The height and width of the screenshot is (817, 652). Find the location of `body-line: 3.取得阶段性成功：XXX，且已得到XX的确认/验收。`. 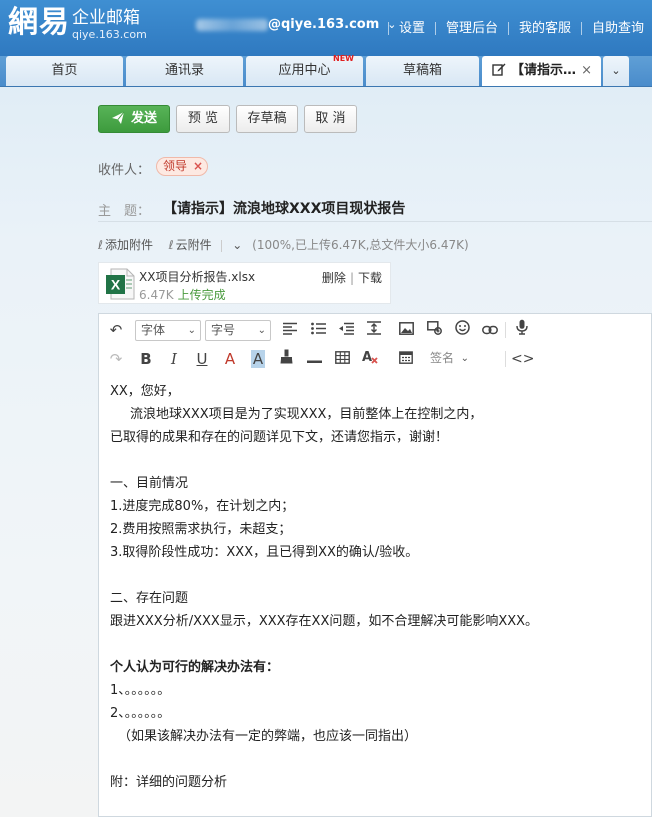

body-line: 3.取得阶段性成功：XXX，且已得到XX的确认/验收。 is located at coordinates (264, 552).